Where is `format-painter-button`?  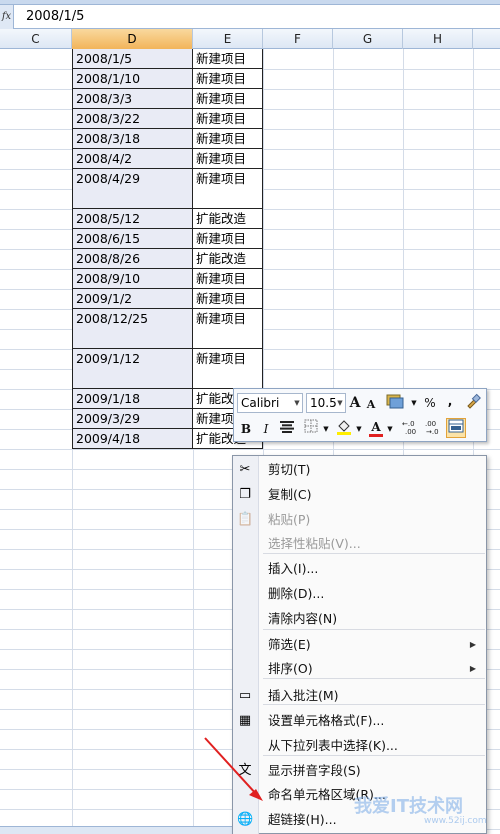
format-painter-button is located at coordinates (473, 403).